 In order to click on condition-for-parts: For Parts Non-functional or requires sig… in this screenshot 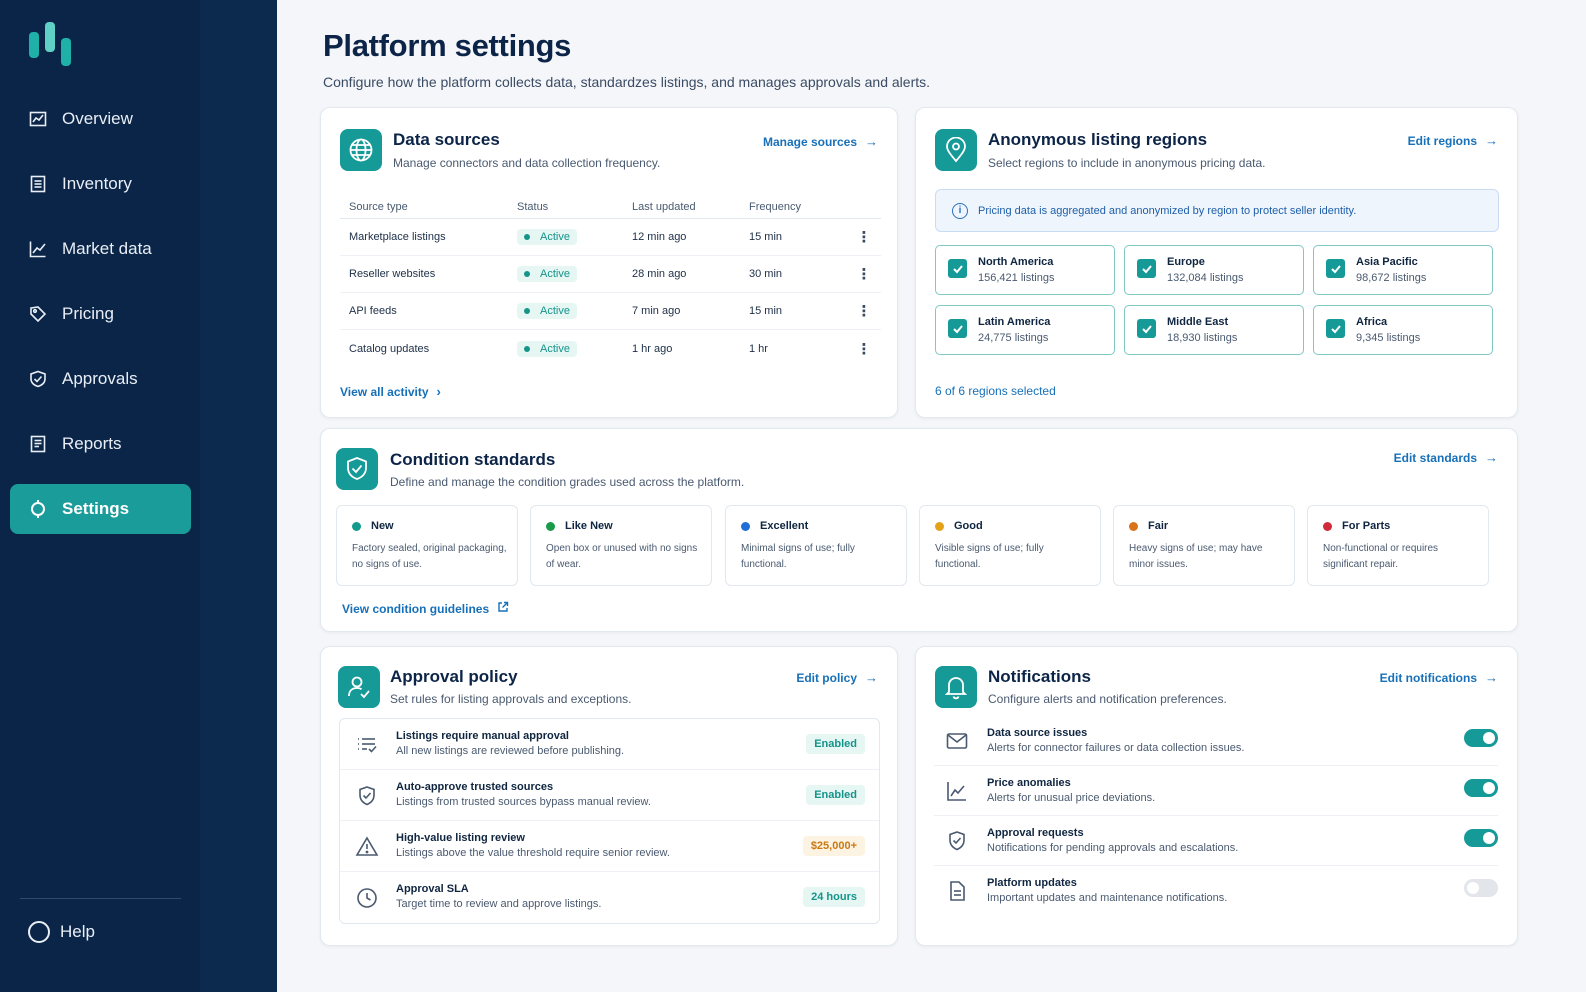, I will do `click(1398, 545)`.